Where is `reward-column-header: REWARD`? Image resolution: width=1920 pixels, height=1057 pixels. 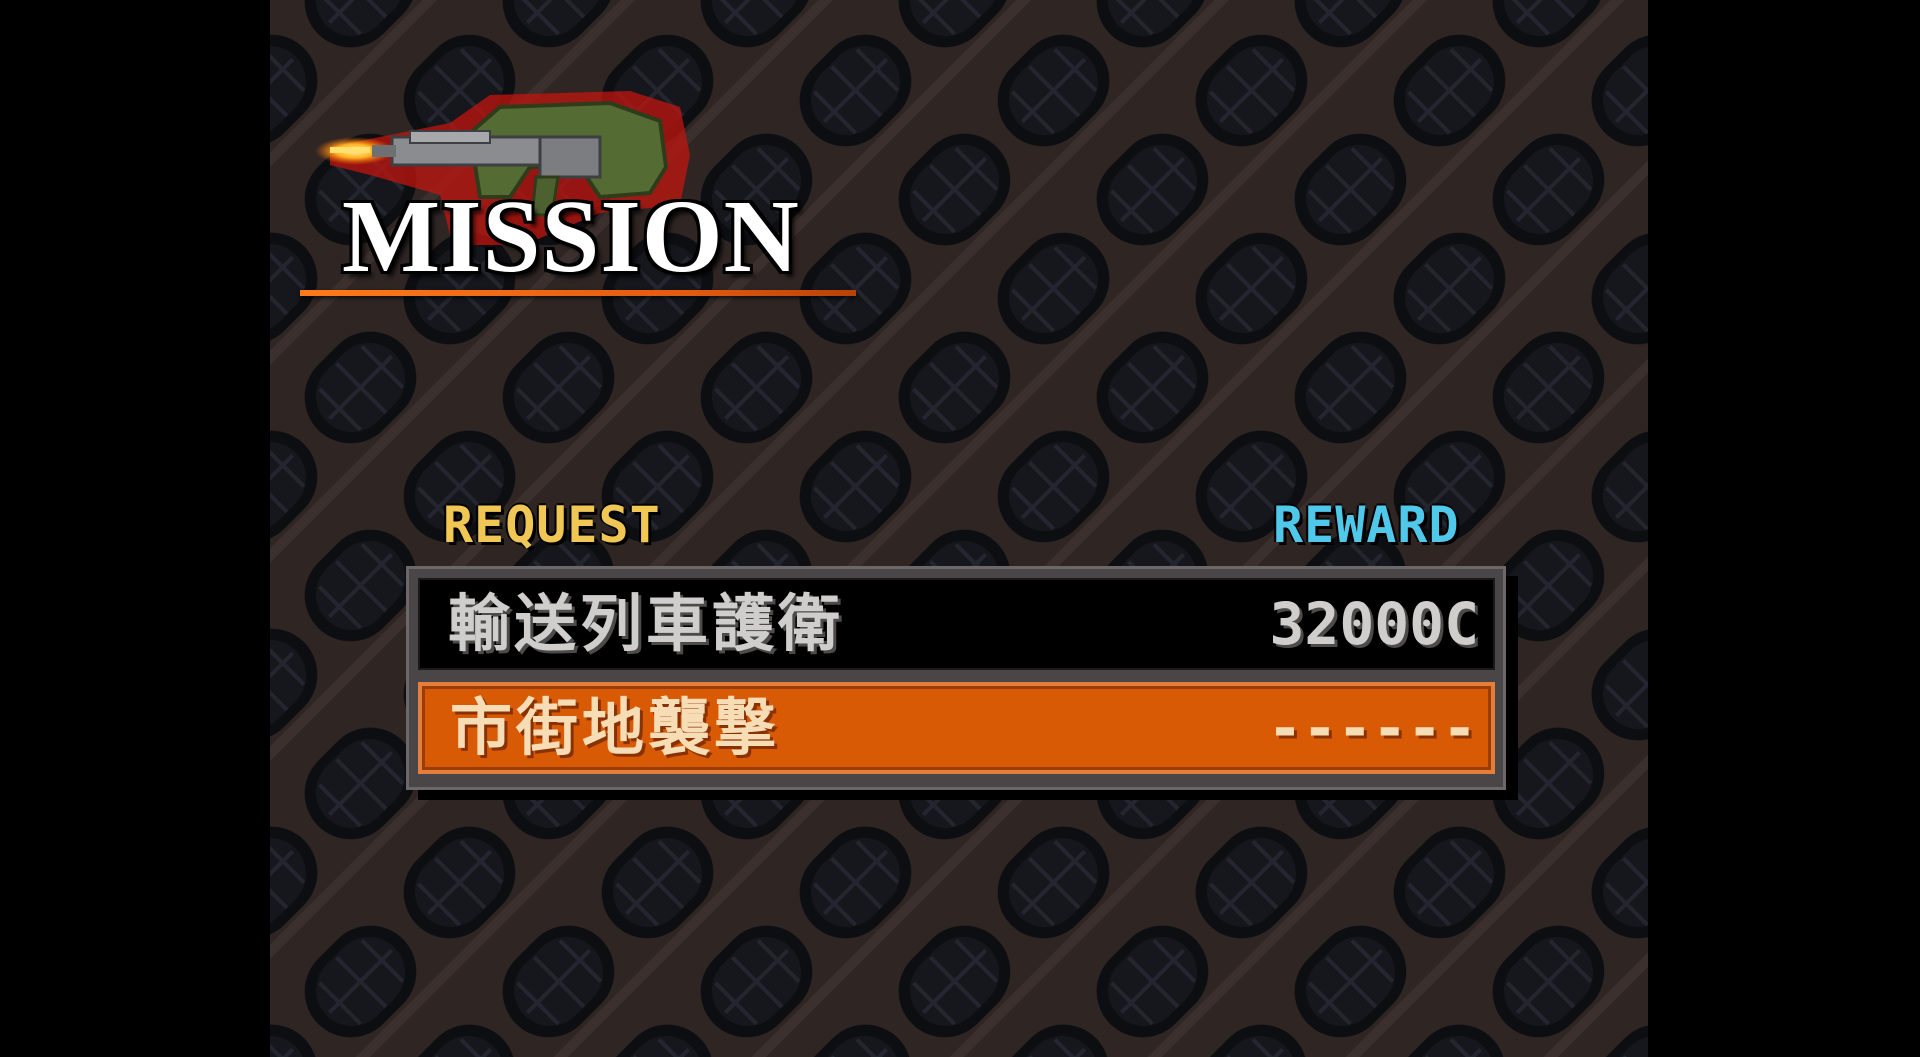 reward-column-header: REWARD is located at coordinates (1366, 525).